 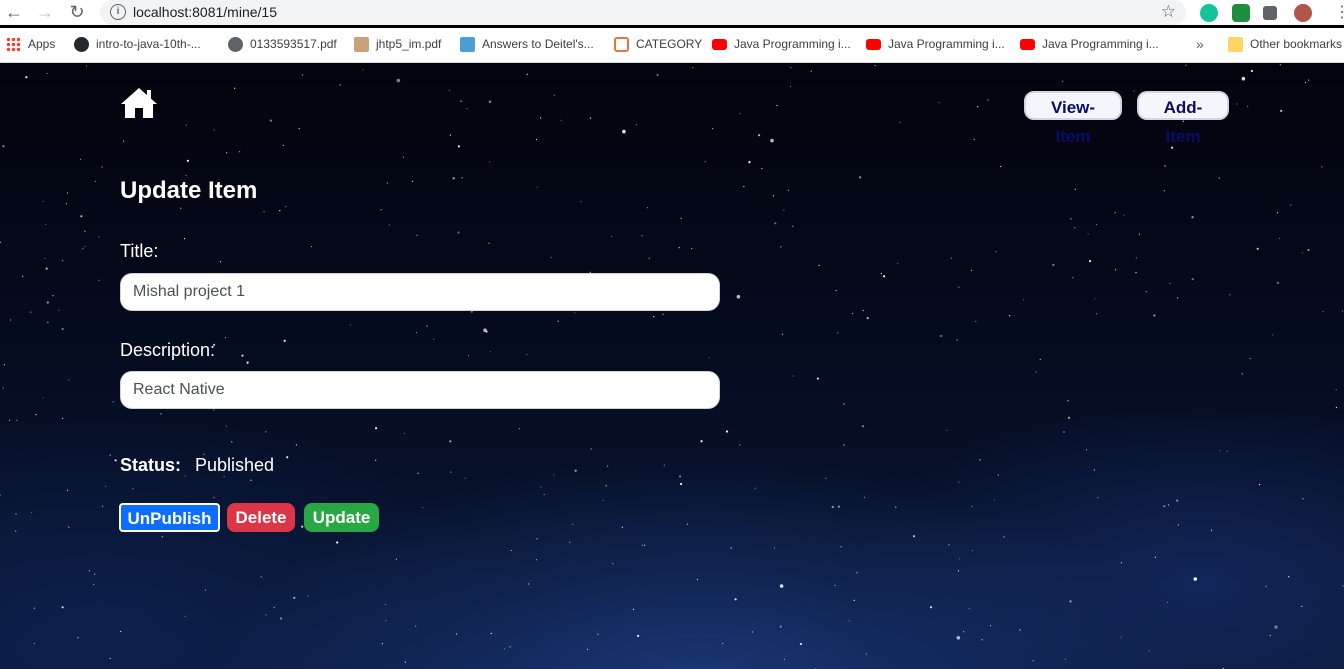 I want to click on bookmark-jhtp5-im-pdf: jhtp5_im.pdf, so click(x=397, y=44).